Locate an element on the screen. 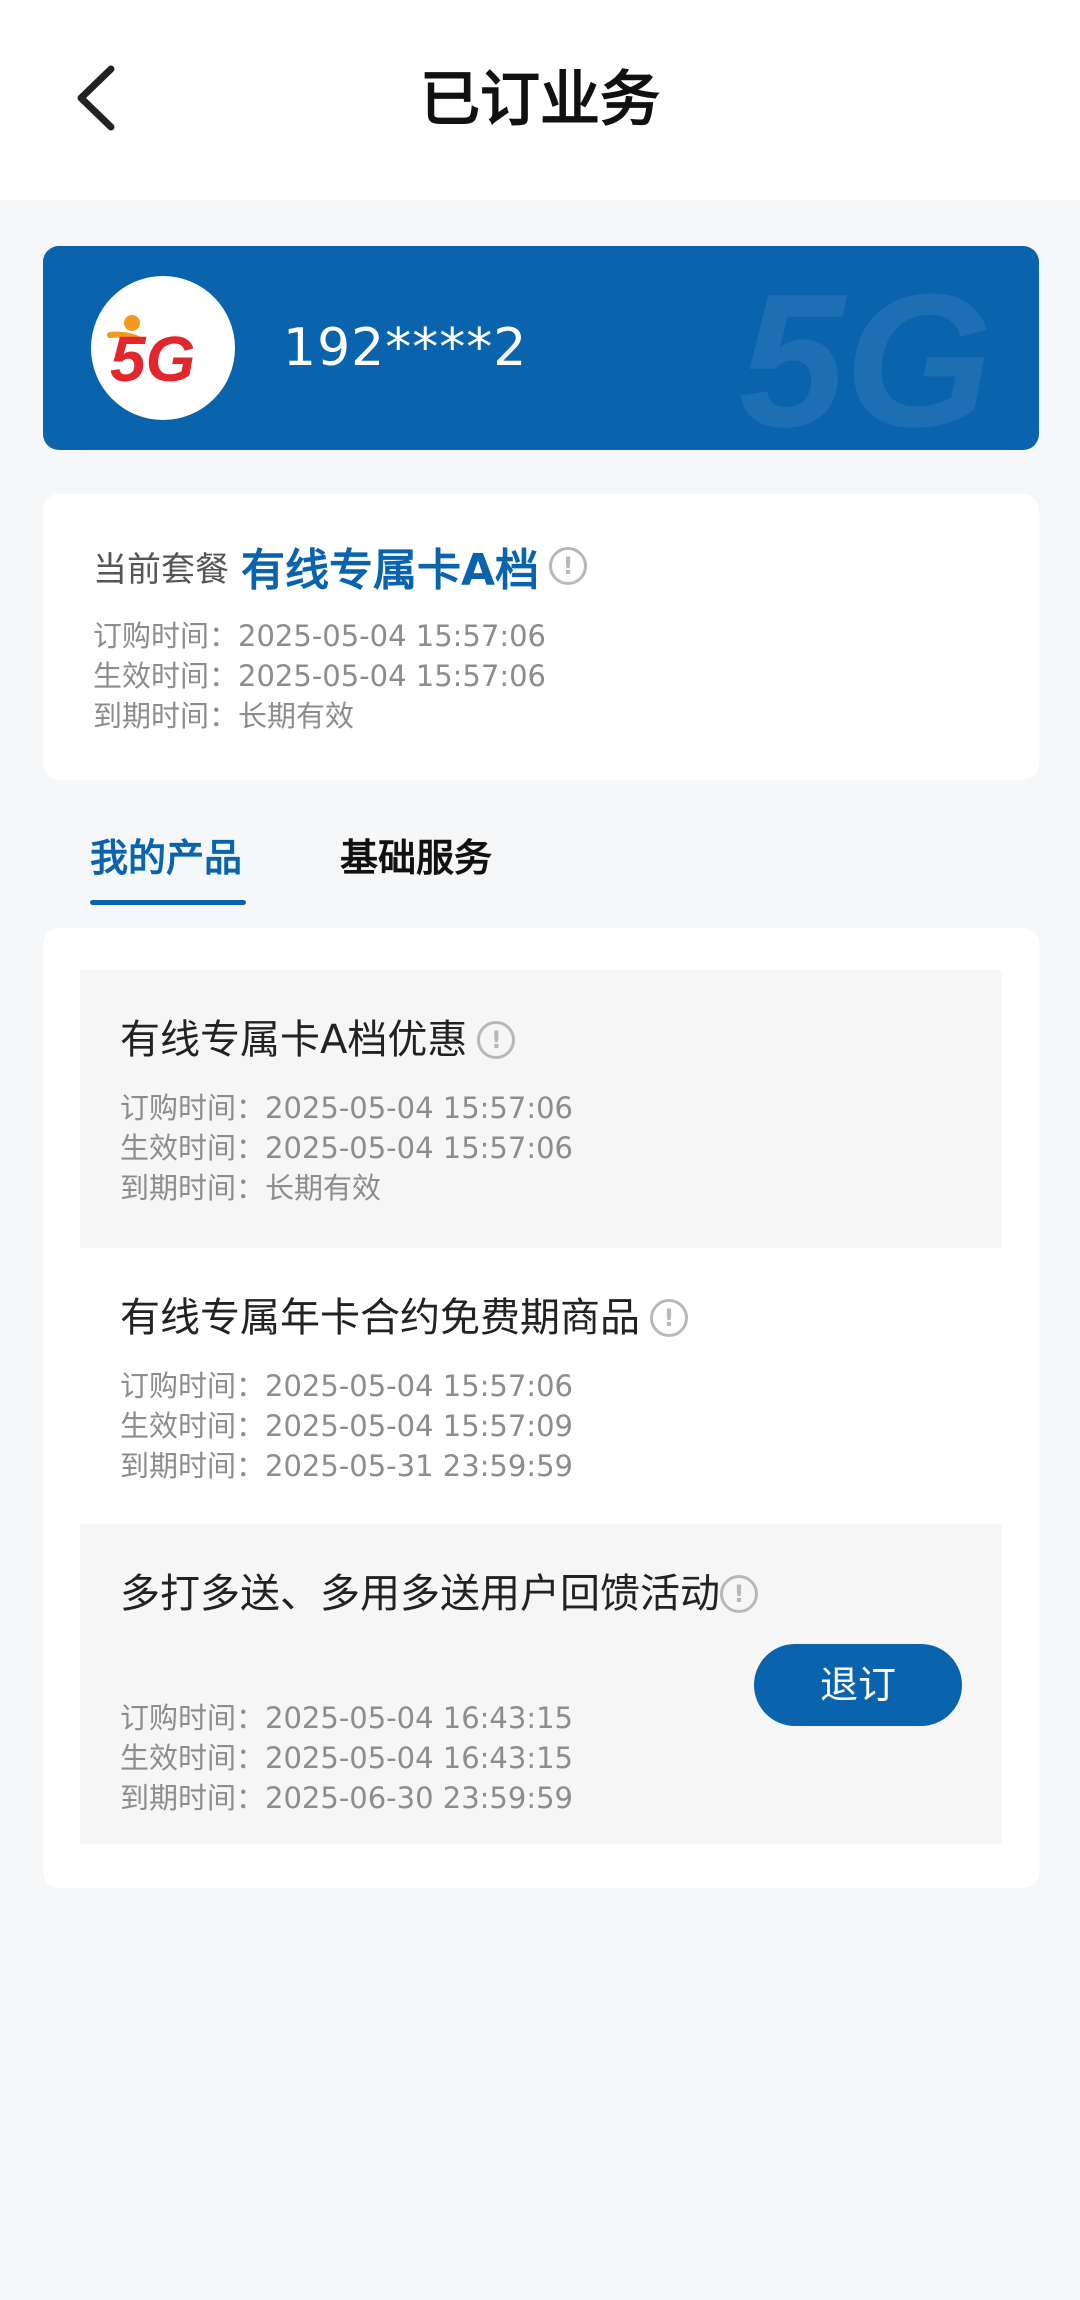 This screenshot has height=2300, width=1080. expire-time: 到期时间：2025-06-30 23:59:59 is located at coordinates (346, 1798).